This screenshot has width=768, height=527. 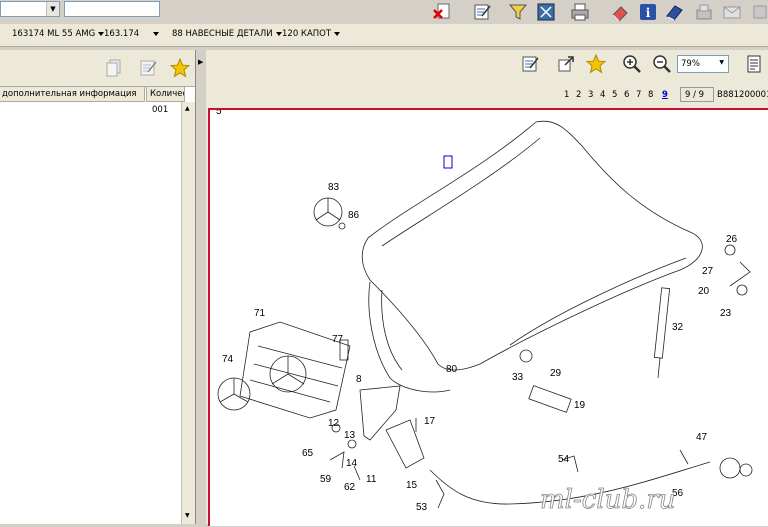 What do you see at coordinates (338, 339) in the screenshot?
I see `part-callout: 77` at bounding box center [338, 339].